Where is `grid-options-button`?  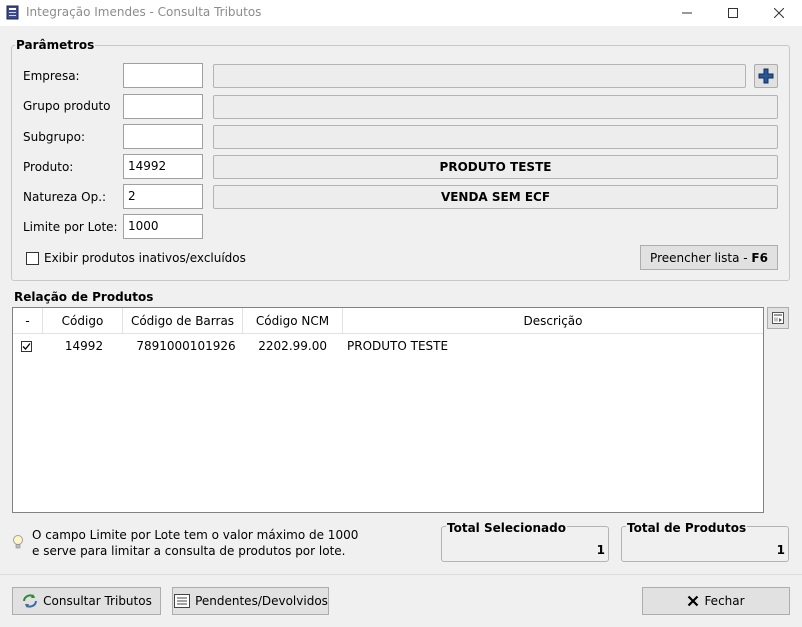 grid-options-button is located at coordinates (778, 318).